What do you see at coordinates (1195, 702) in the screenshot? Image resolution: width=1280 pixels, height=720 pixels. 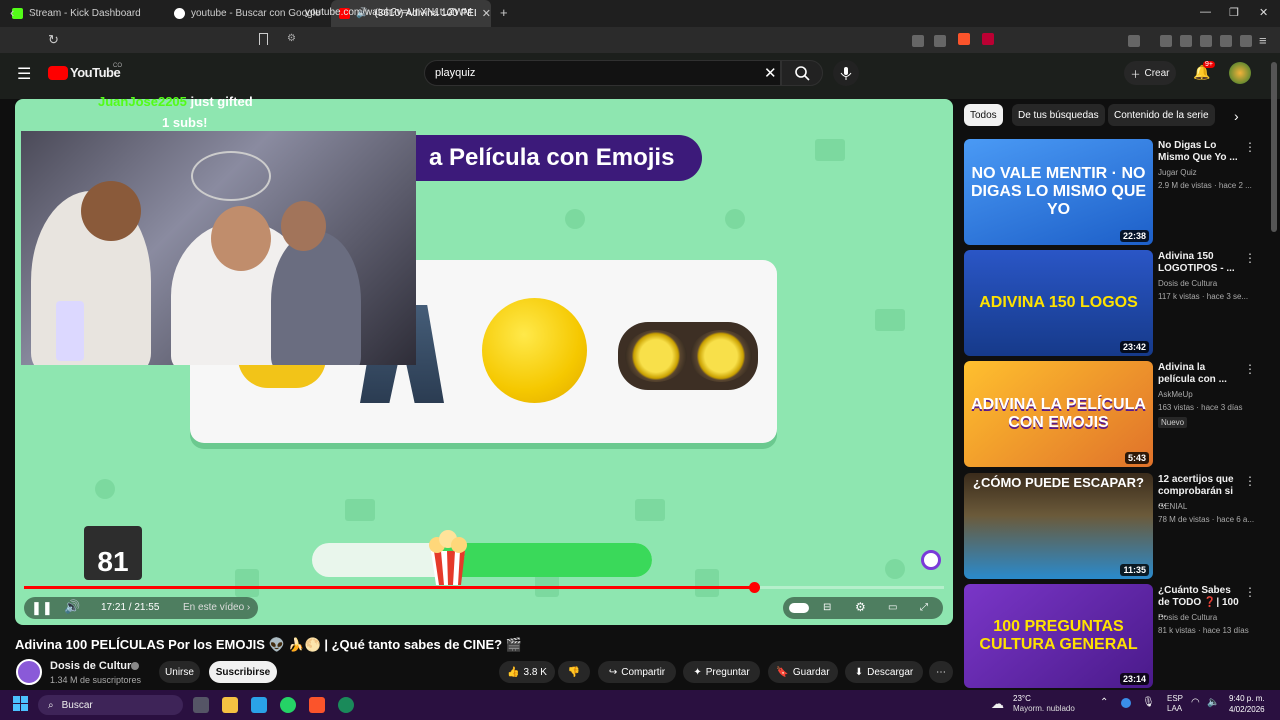 I see `wifi-icon: ◠` at bounding box center [1195, 702].